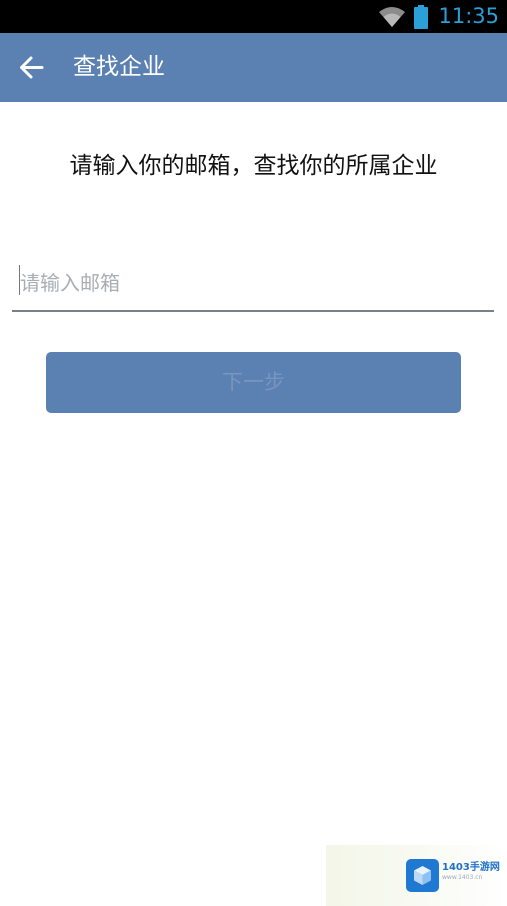 The width and height of the screenshot is (507, 906). I want to click on status-icons: 11:35, so click(438, 16).